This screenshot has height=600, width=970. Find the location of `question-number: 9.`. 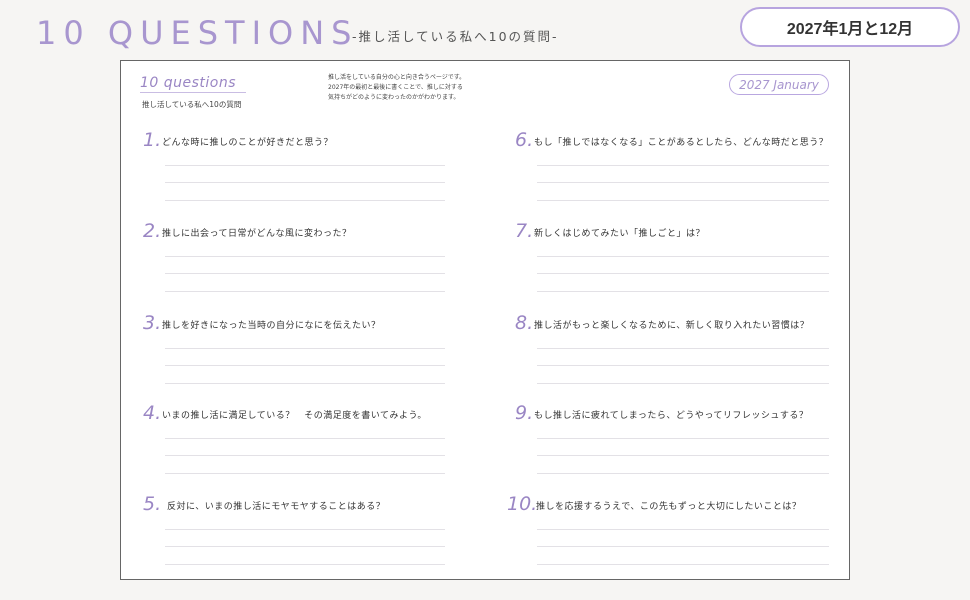

question-number: 9. is located at coordinates (524, 413).